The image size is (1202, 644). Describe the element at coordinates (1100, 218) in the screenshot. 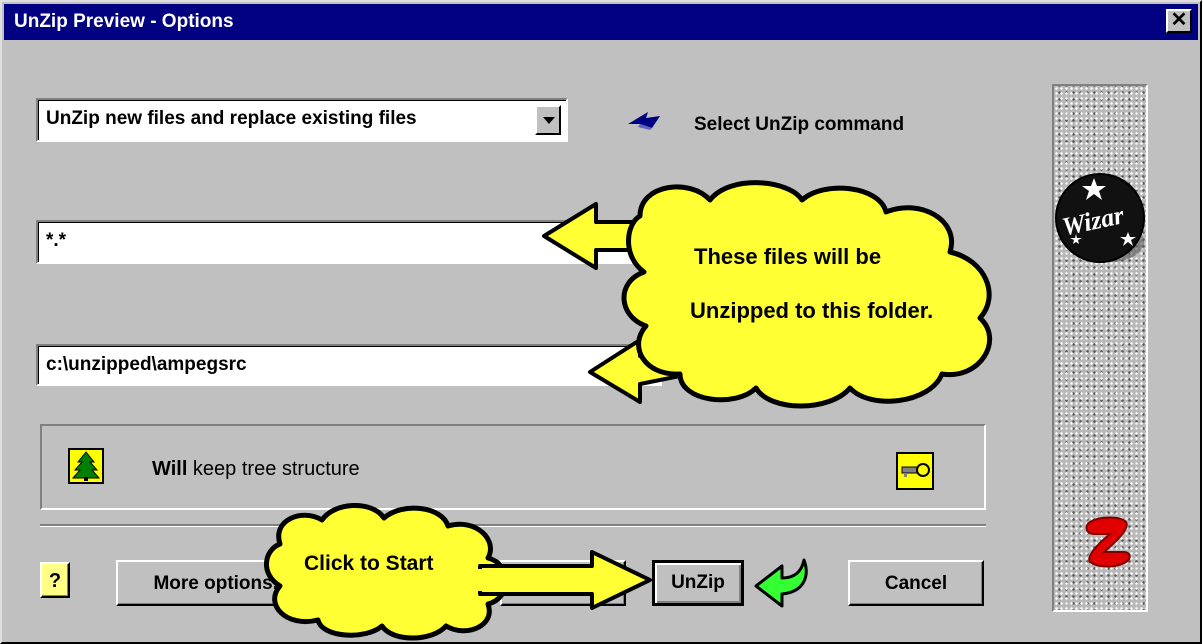

I see `wizard-logo: Wizar` at that location.